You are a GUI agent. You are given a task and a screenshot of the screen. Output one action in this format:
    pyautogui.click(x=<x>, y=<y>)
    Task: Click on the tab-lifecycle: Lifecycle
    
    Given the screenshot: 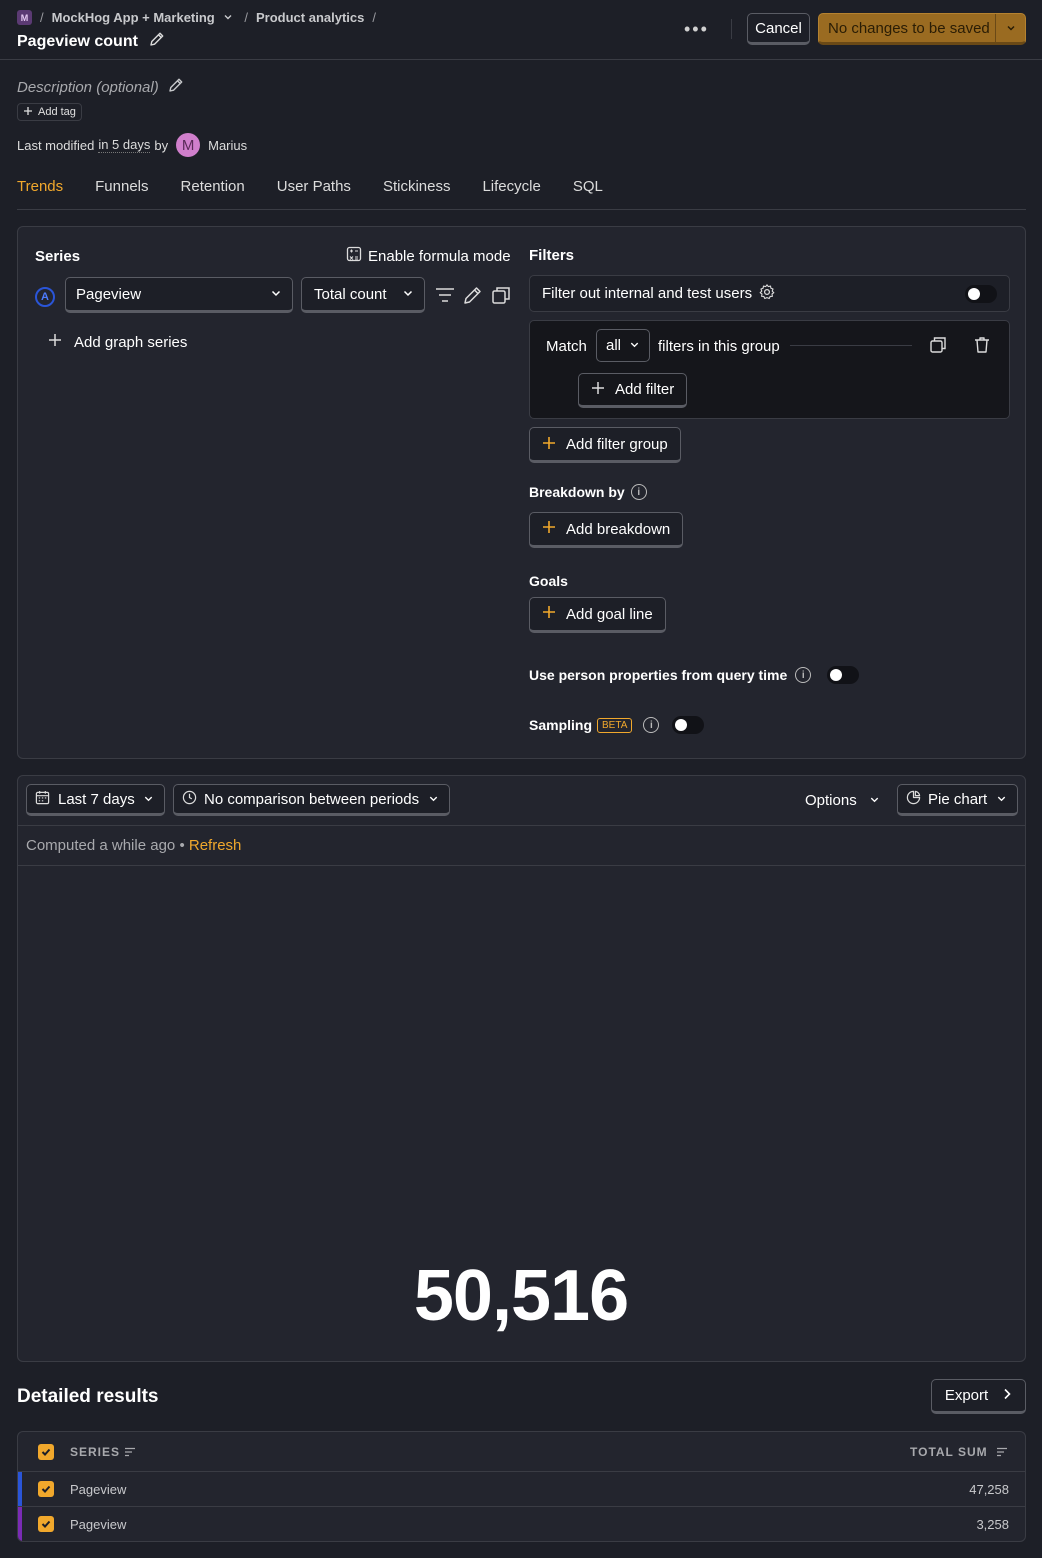 What is the action you would take?
    pyautogui.click(x=511, y=189)
    